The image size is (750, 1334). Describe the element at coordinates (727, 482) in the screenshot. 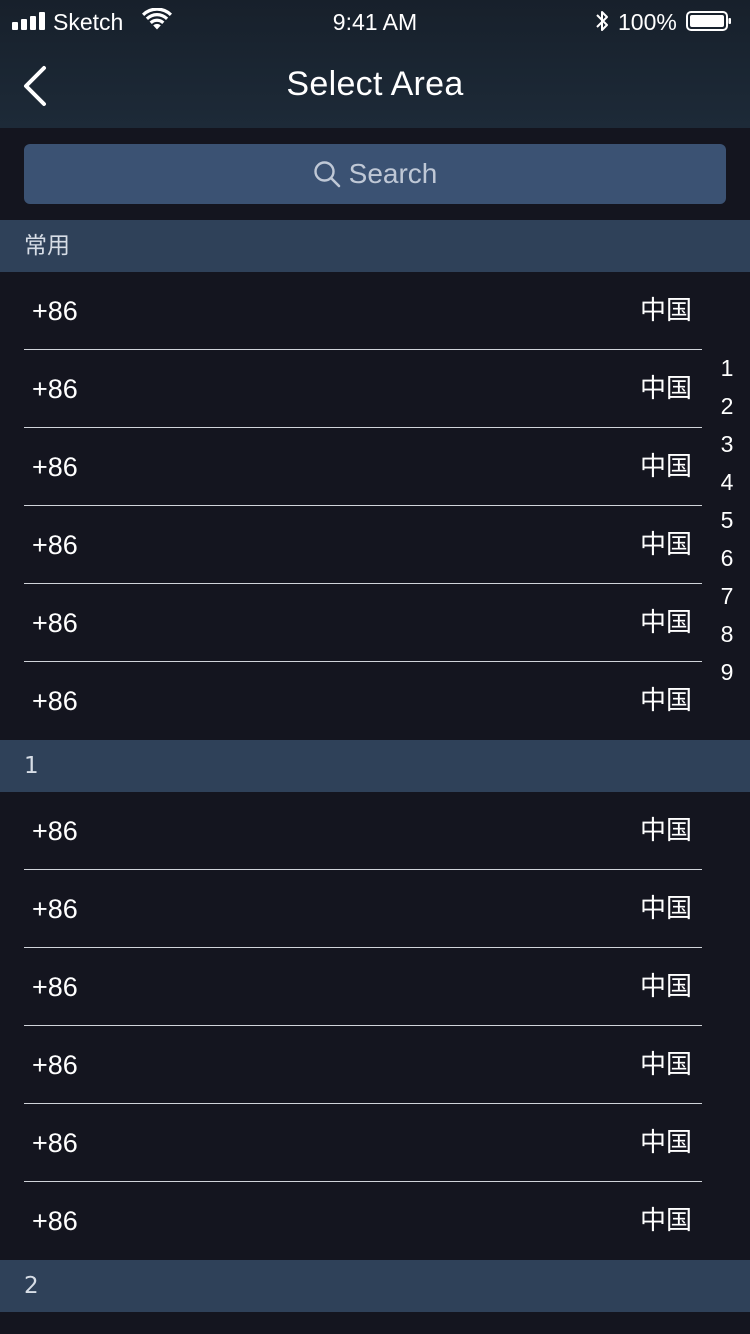

I see `index-item-4: 4` at that location.